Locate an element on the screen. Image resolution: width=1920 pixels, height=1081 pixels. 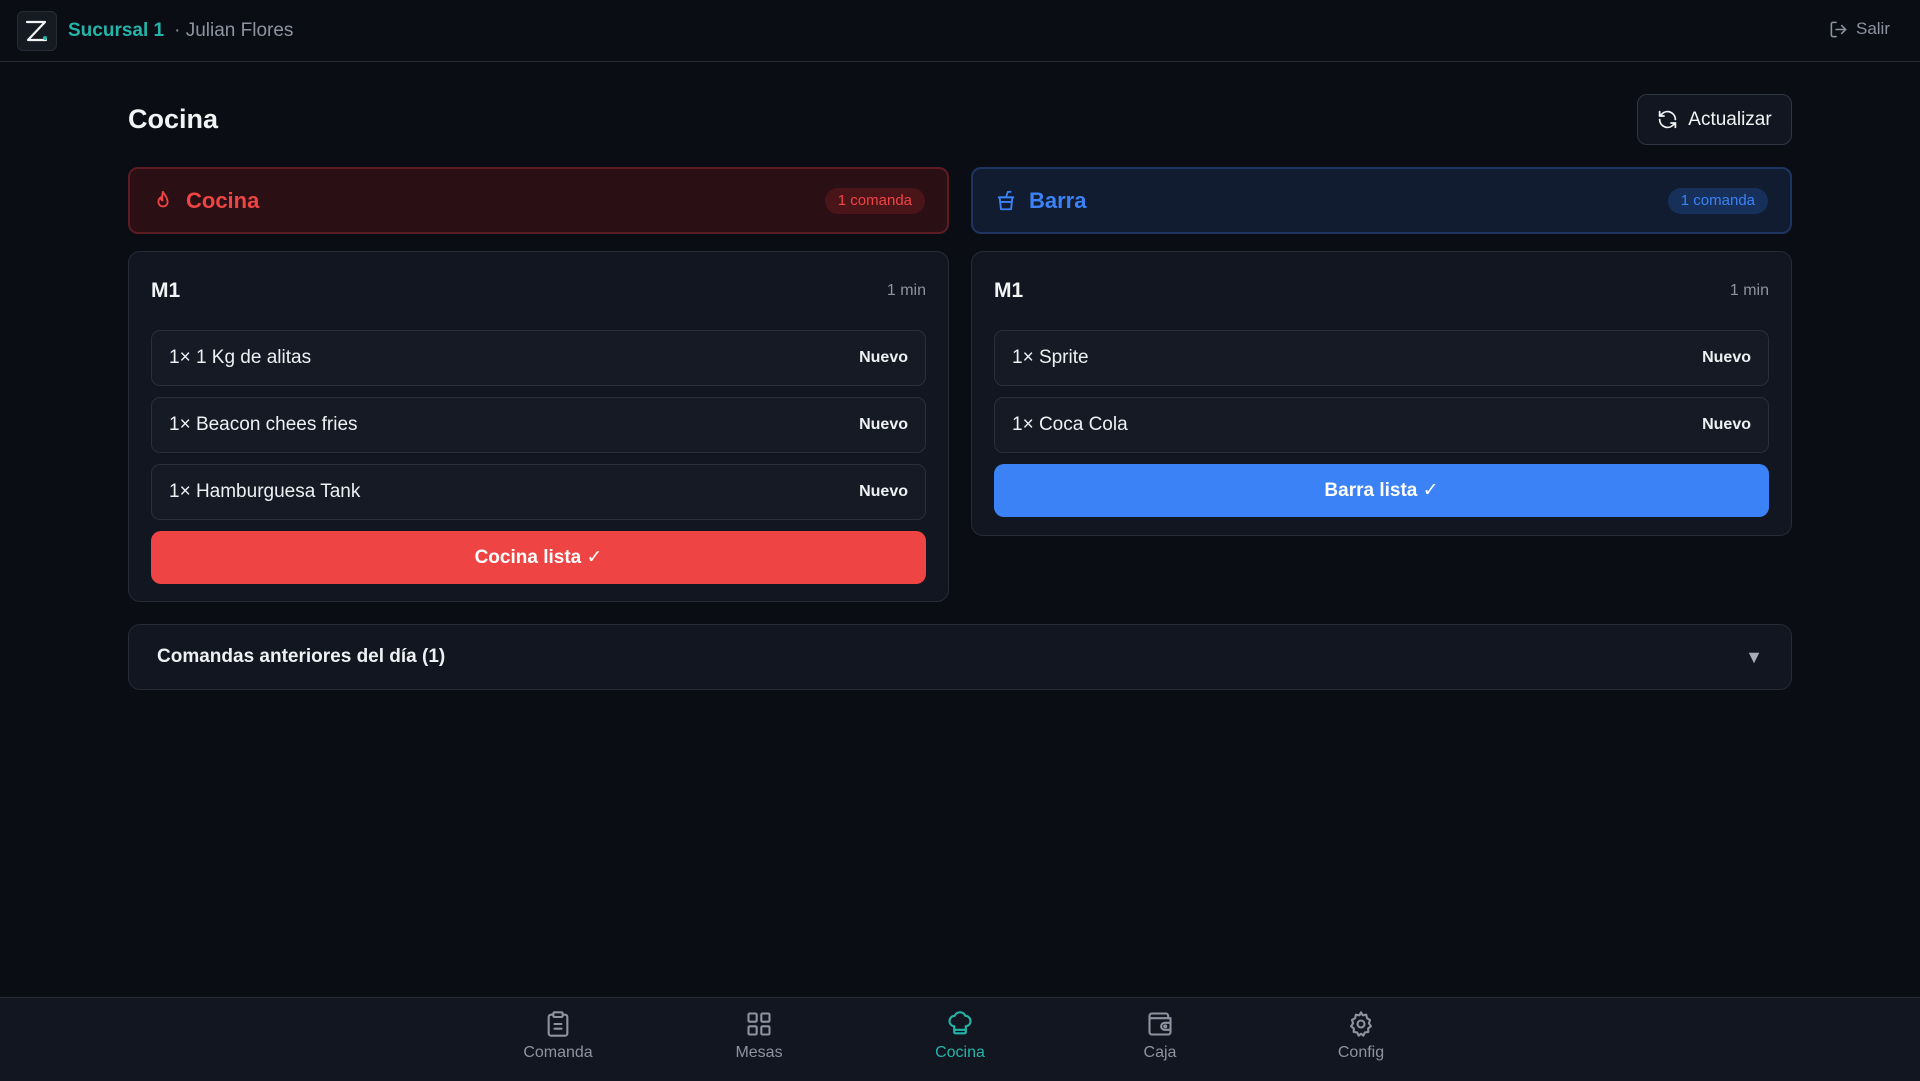
nav-item-mesas: Mesas is located at coordinates (759, 1036).